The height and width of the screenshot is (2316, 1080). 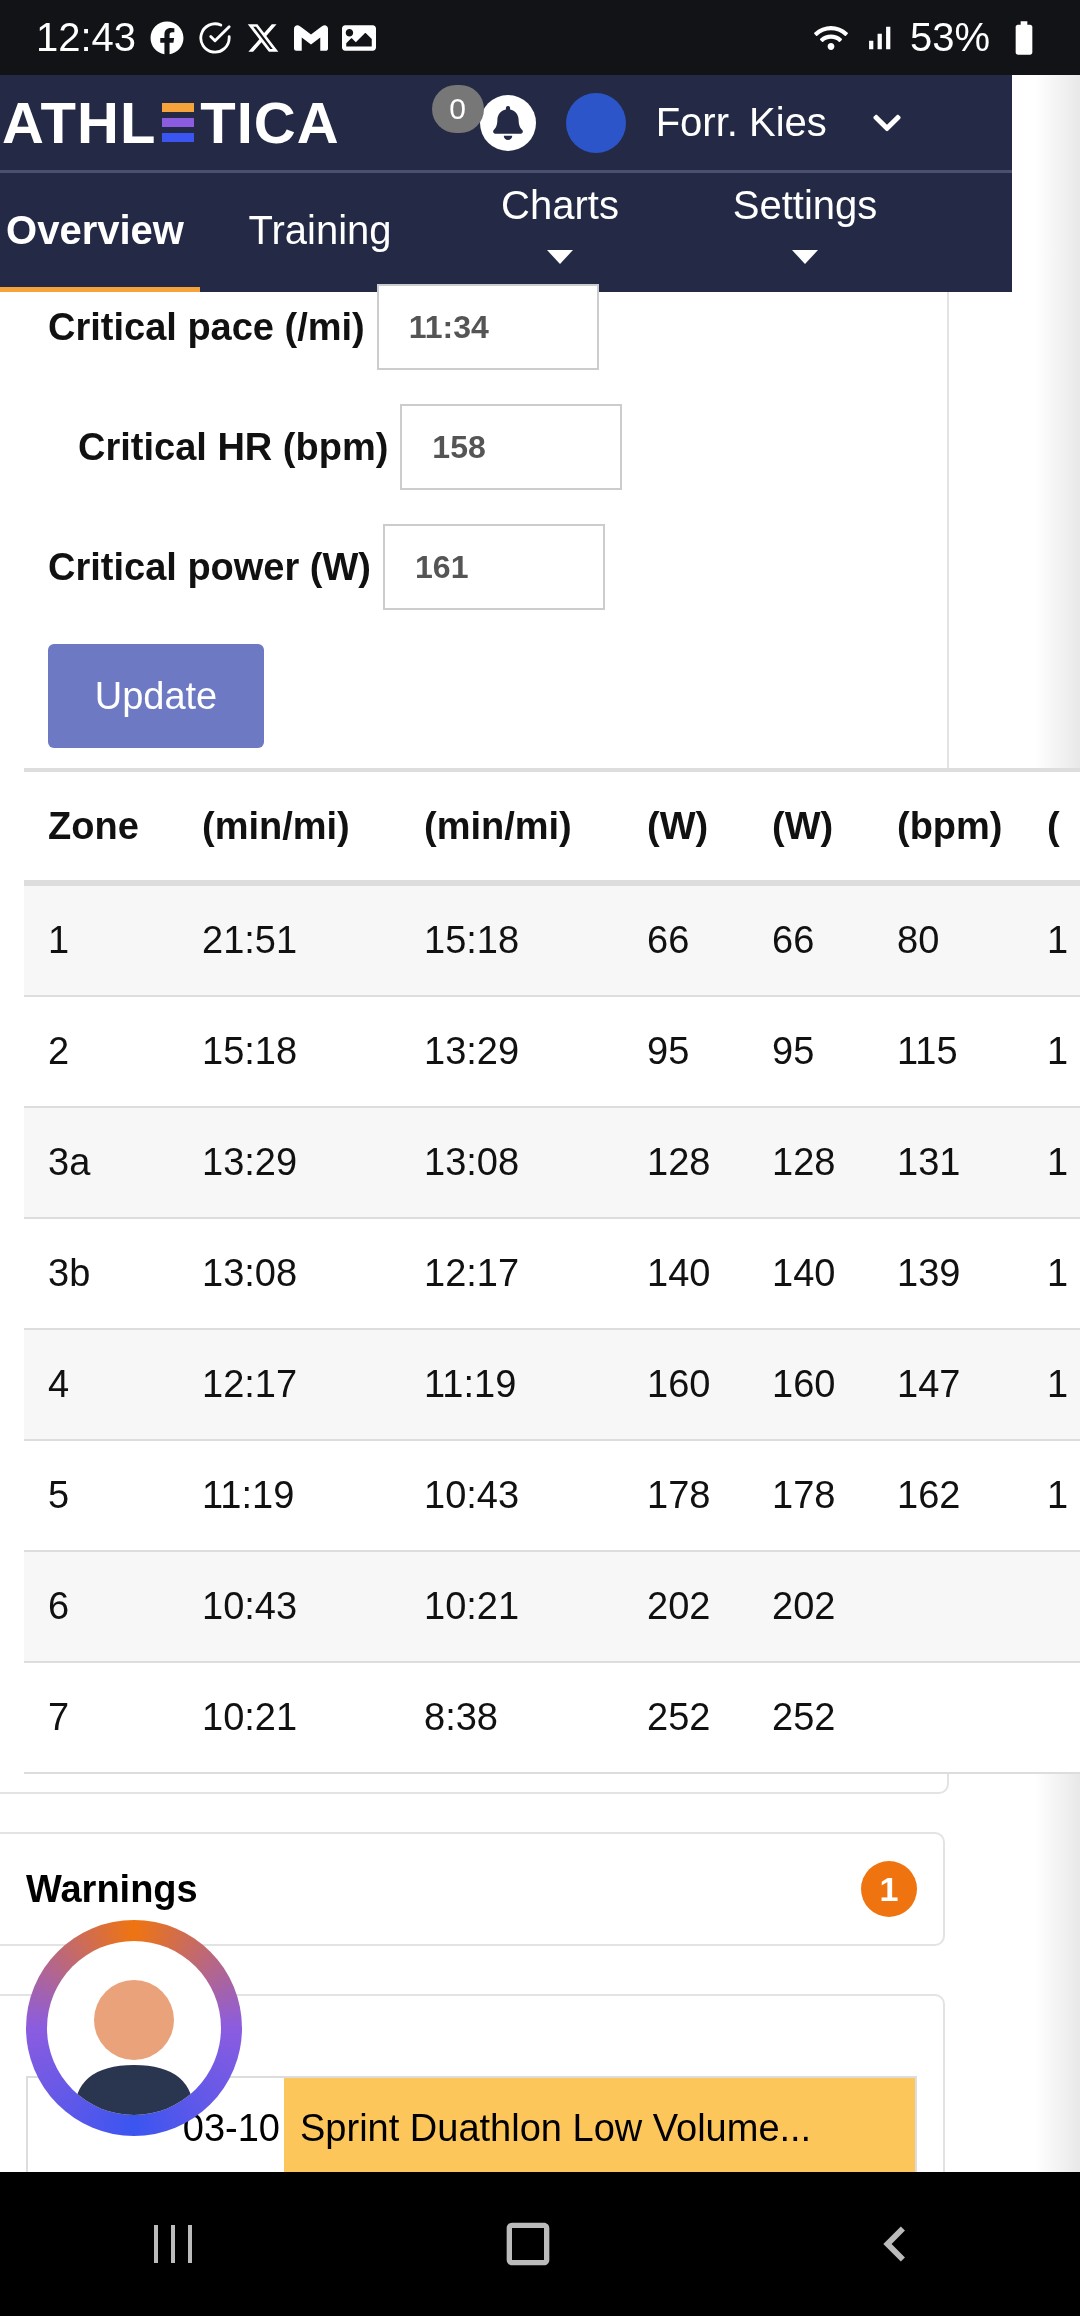 I want to click on field-label: Critical HR (bpm), so click(x=233, y=447).